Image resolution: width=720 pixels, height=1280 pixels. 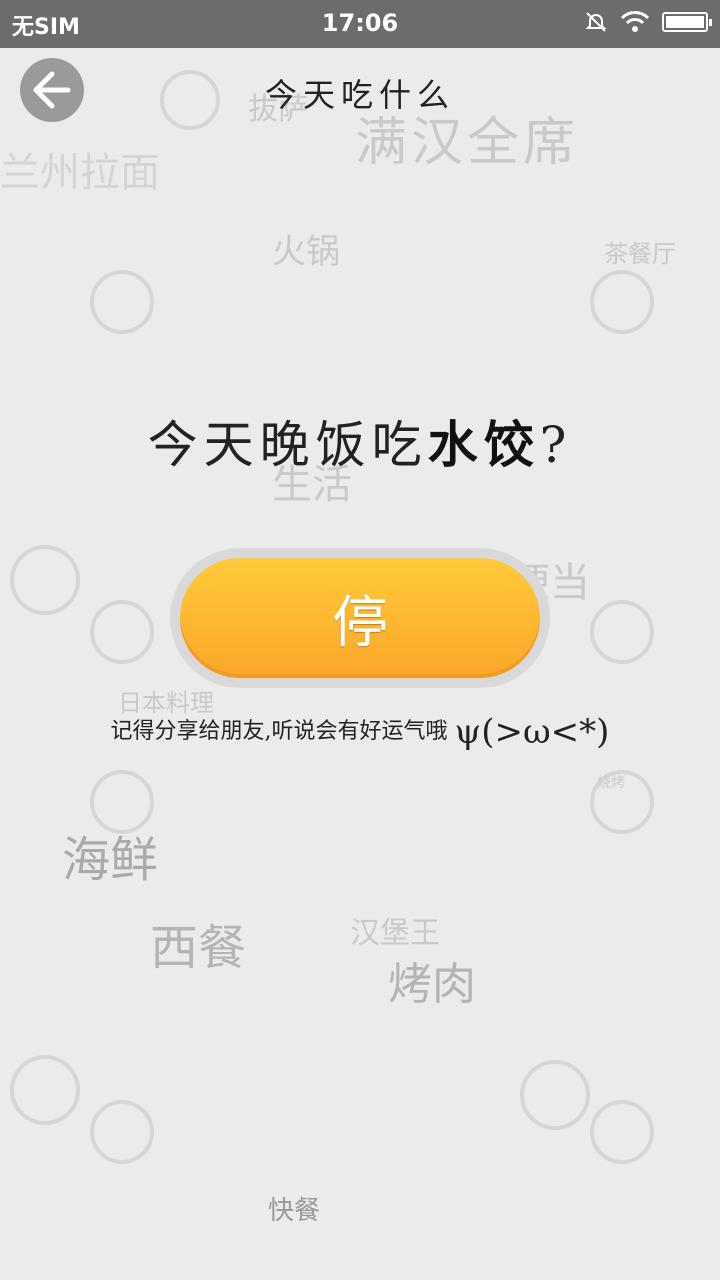 What do you see at coordinates (556, 445) in the screenshot?
I see `prompt-suffix: ?` at bounding box center [556, 445].